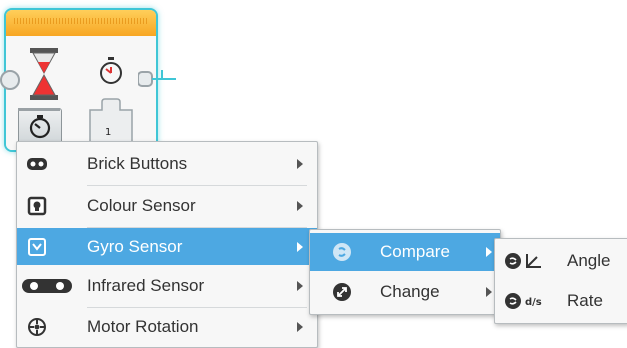  Describe the element at coordinates (37, 164) in the screenshot. I see `brick-buttons-icon` at that location.